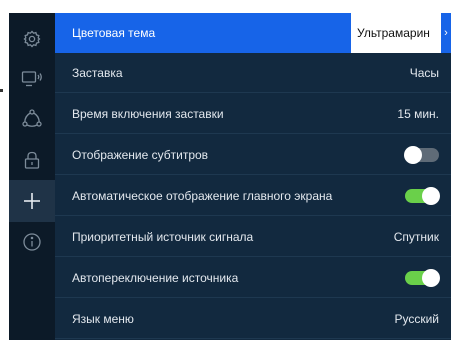  I want to click on setting-label: Цветовая тема, so click(114, 33).